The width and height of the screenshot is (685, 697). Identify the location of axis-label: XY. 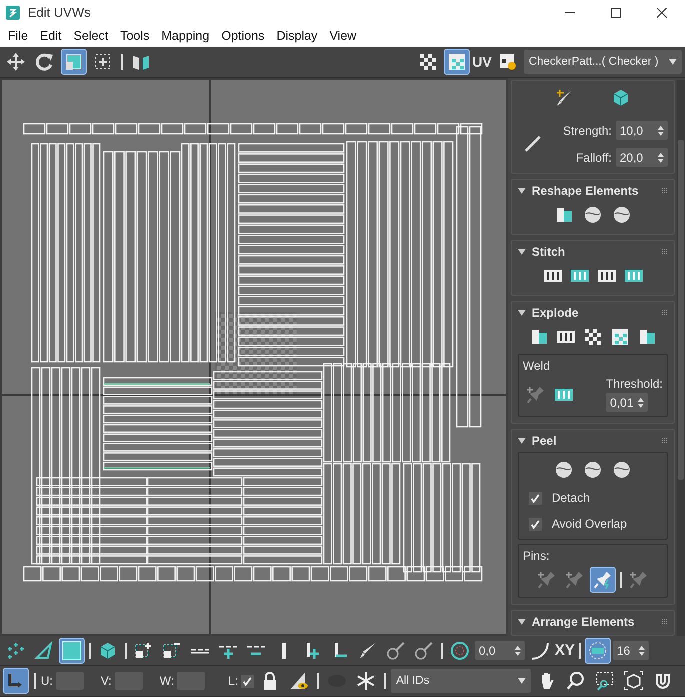
(565, 650).